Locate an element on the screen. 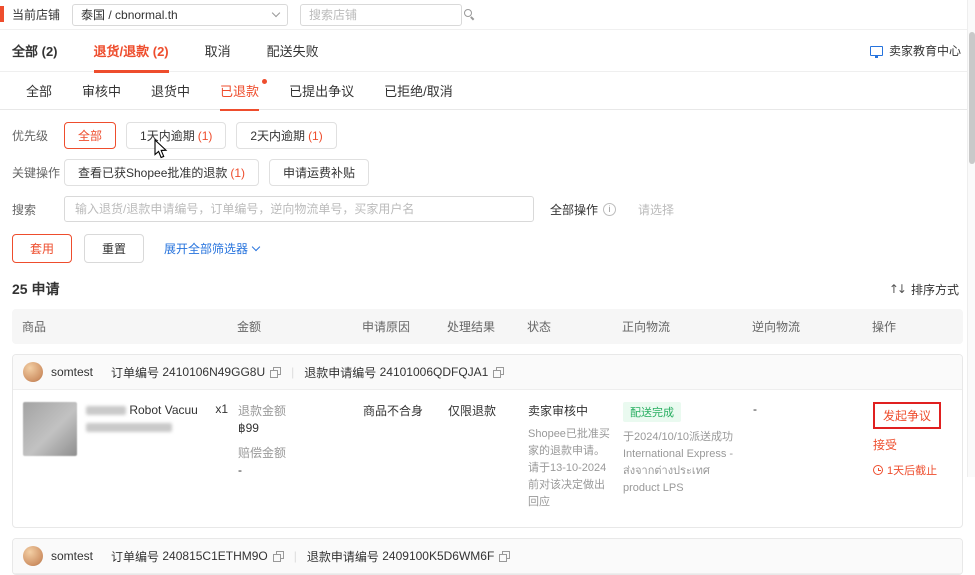 The height and width of the screenshot is (575, 975). subtab-reviewing: 审核中 is located at coordinates (101, 91).